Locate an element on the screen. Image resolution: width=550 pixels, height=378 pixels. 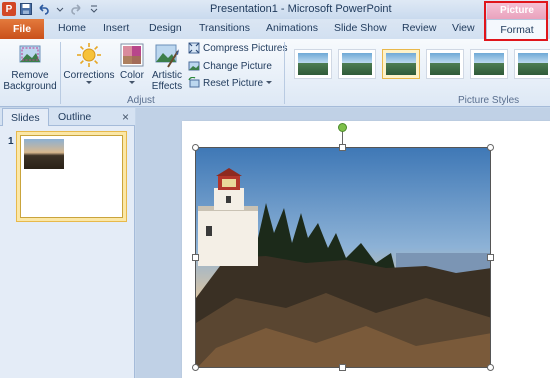
corrections-button: Corrections is located at coordinates (89, 63).